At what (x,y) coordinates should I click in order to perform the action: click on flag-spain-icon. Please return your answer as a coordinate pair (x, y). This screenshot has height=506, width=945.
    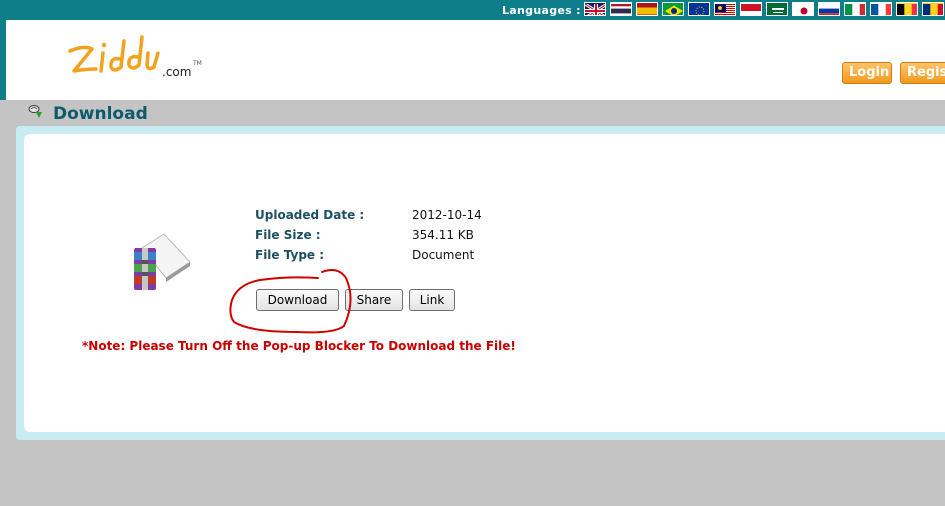
    Looking at the image, I should click on (647, 9).